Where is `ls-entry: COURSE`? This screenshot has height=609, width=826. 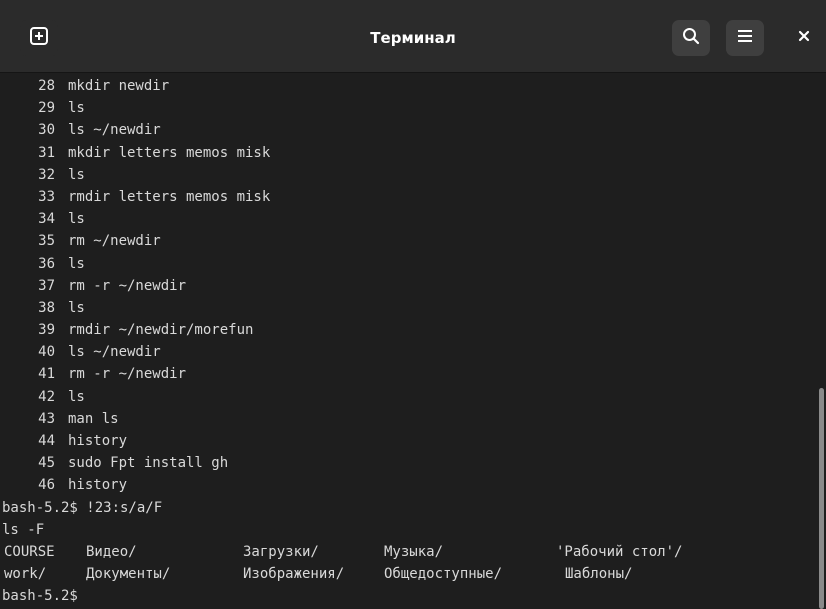
ls-entry: COURSE is located at coordinates (29, 551).